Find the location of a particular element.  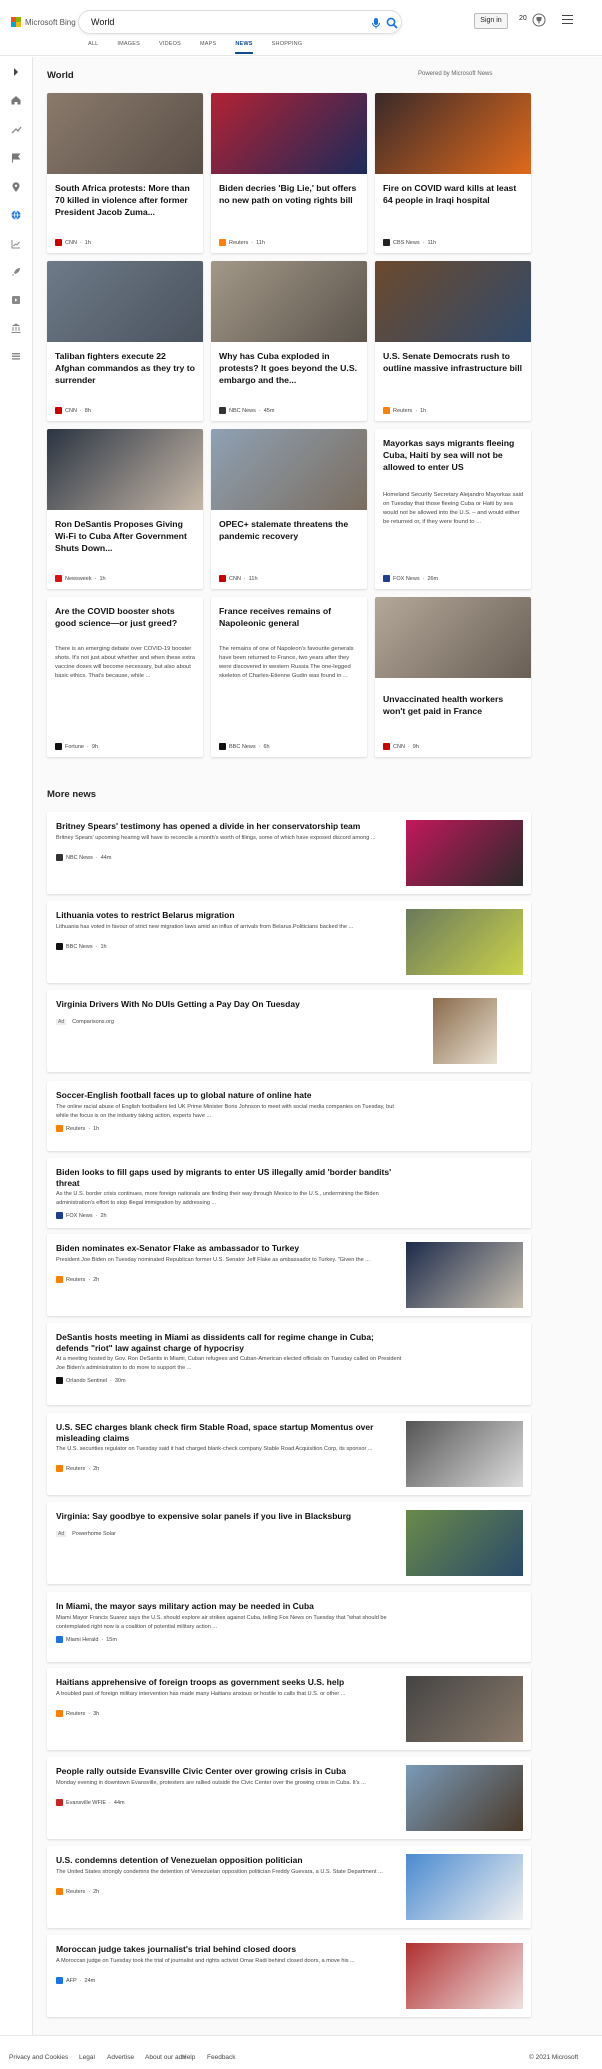

tab-news: NEWS is located at coordinates (244, 48).